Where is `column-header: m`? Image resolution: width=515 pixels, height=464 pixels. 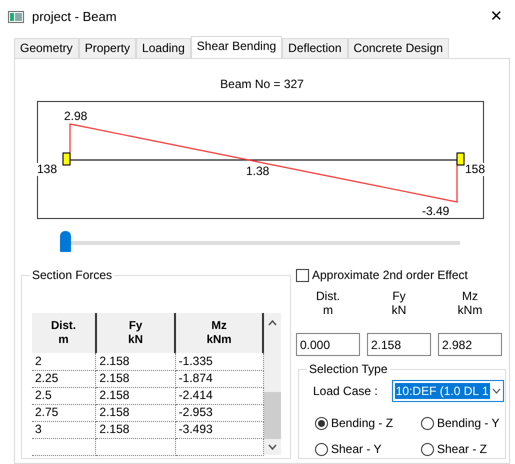
column-header: m is located at coordinates (64, 343).